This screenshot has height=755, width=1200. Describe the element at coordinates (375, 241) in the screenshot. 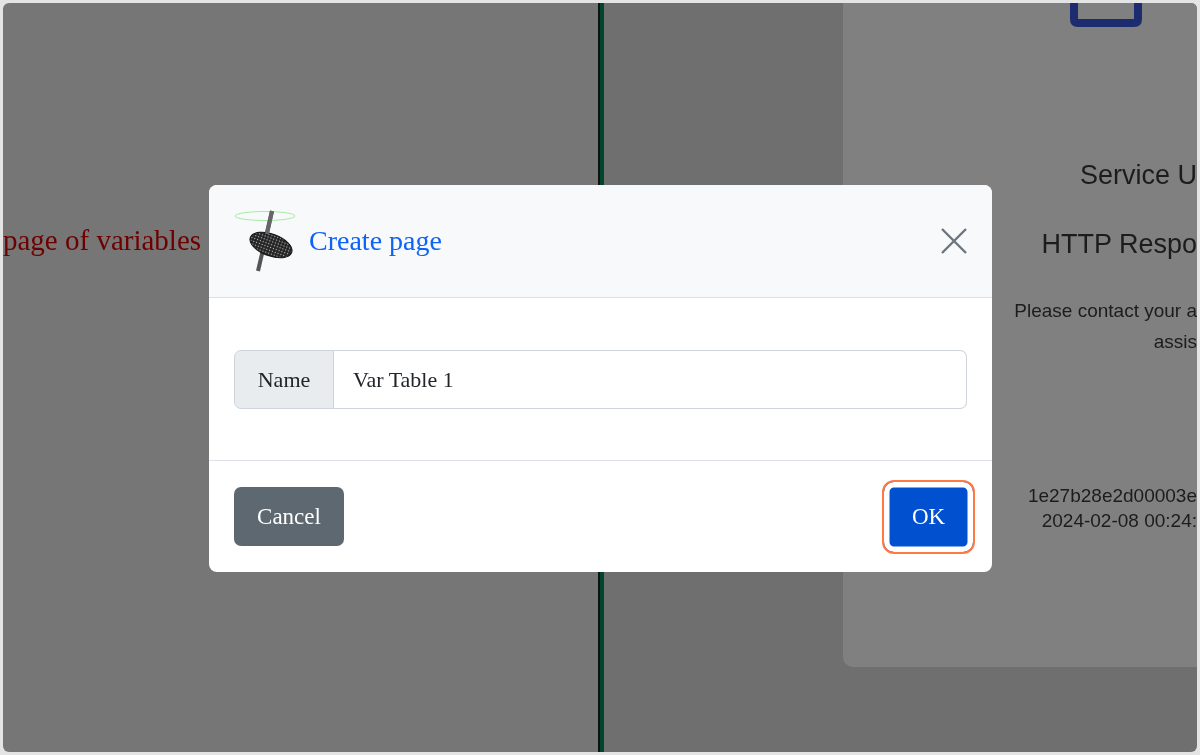

I see `dialog-title: Create page` at that location.